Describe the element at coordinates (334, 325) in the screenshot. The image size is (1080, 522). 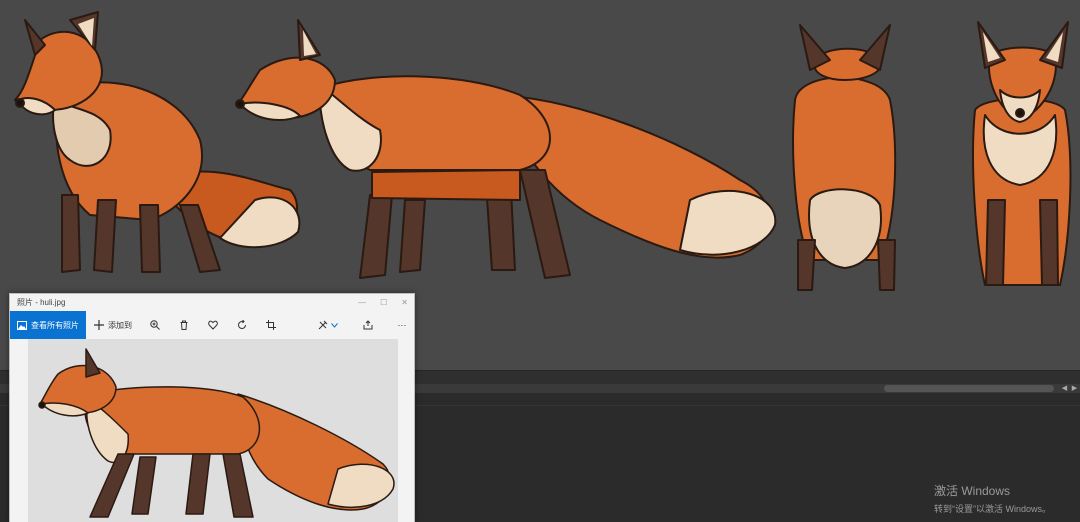
I see `chevron-down-icon` at that location.